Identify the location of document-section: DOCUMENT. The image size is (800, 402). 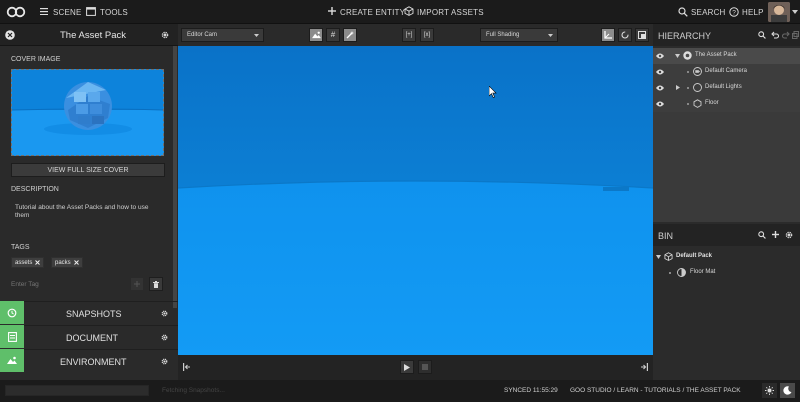
(101, 336).